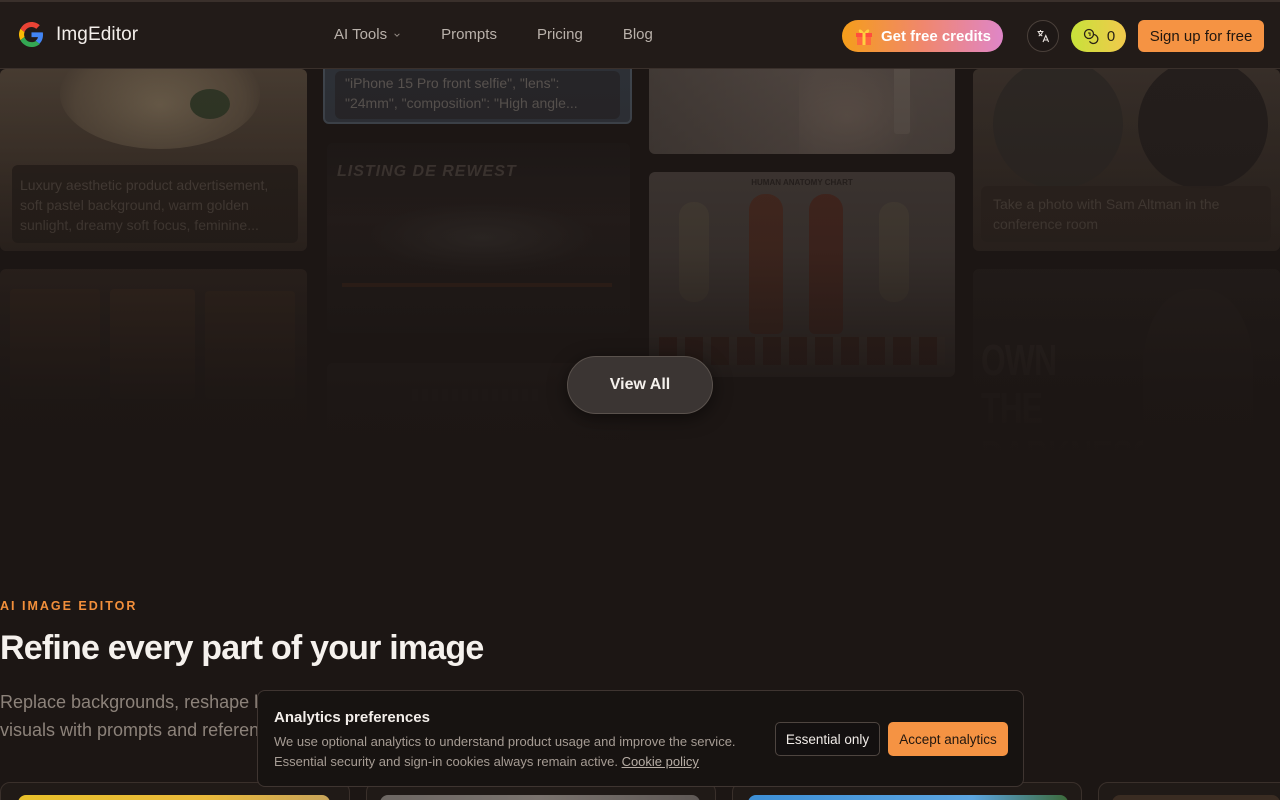 Image resolution: width=1280 pixels, height=800 pixels. What do you see at coordinates (69, 606) in the screenshot?
I see `section-eyebrow: AI IMAGE EDITOR` at bounding box center [69, 606].